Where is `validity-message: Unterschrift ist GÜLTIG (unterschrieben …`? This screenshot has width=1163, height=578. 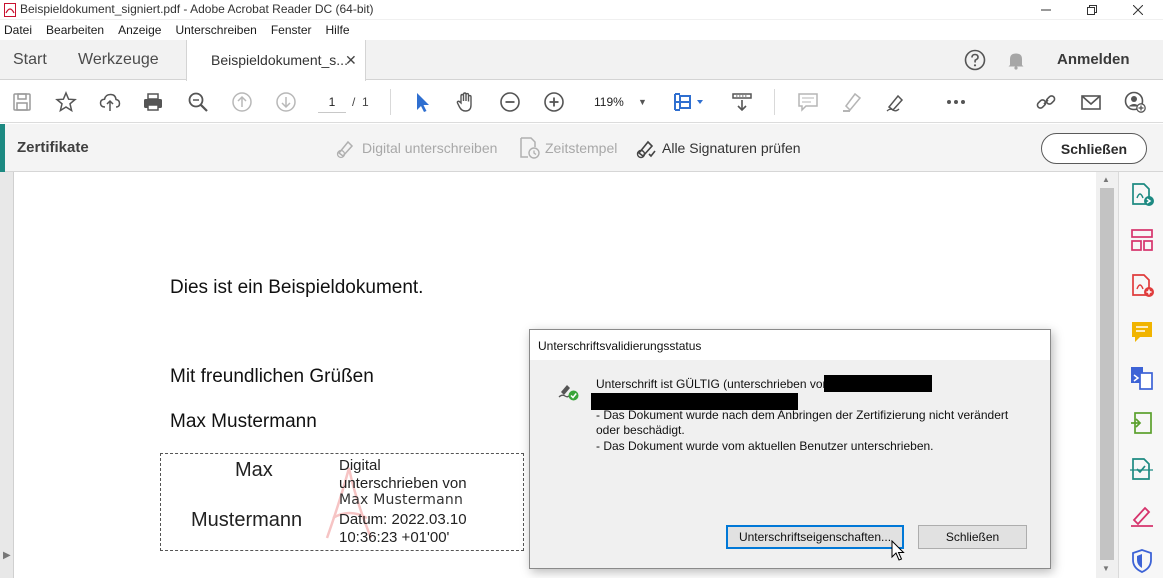
validity-message: Unterschrift ist GÜLTIG (unterschrieben … is located at coordinates (713, 384).